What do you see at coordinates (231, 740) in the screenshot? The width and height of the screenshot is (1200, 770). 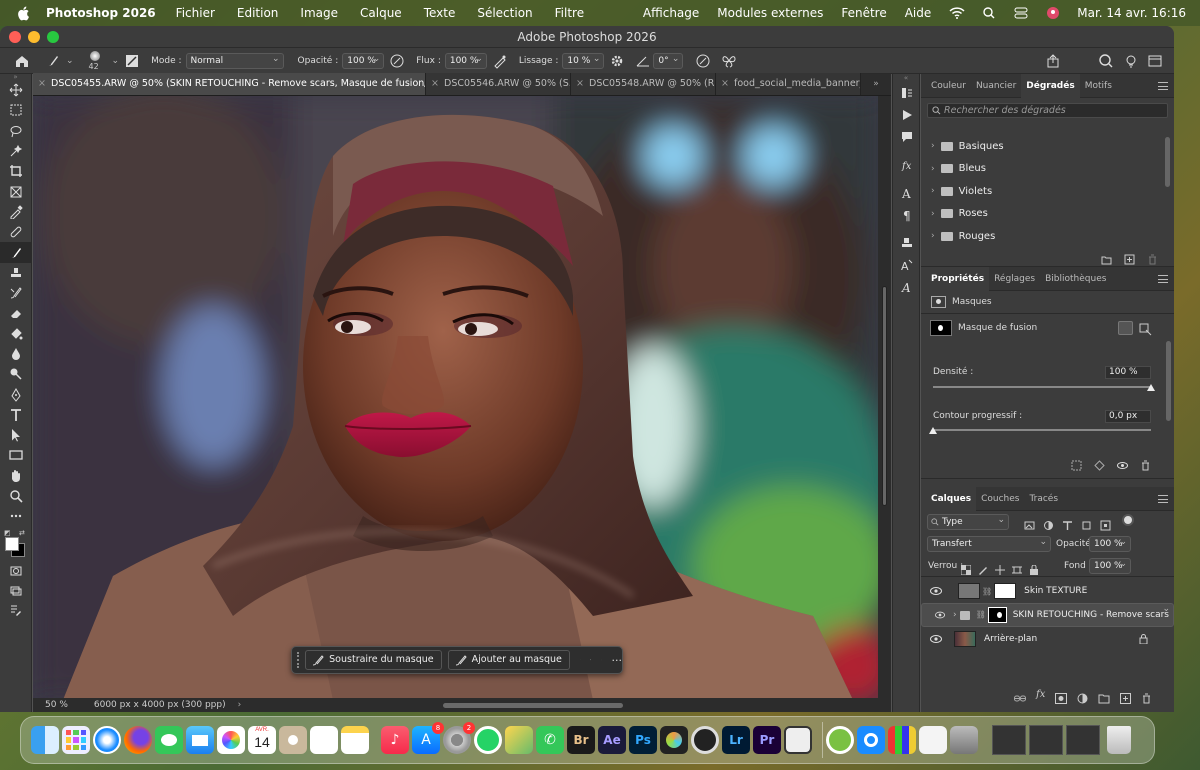 I see `photos-icon` at bounding box center [231, 740].